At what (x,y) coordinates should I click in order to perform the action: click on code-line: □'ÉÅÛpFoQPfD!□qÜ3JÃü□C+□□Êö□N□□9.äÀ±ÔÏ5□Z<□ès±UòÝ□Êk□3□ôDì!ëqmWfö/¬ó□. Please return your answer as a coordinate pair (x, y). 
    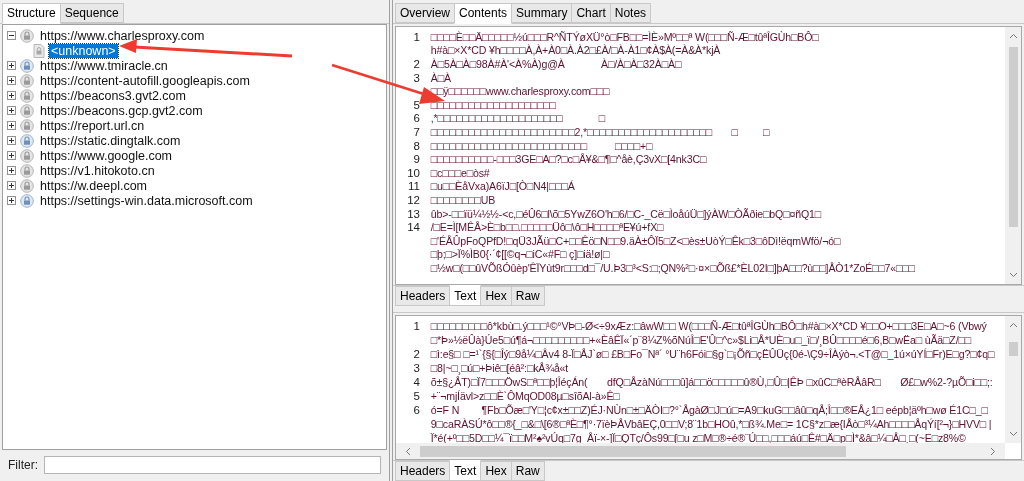
    Looking at the image, I should click on (635, 240).